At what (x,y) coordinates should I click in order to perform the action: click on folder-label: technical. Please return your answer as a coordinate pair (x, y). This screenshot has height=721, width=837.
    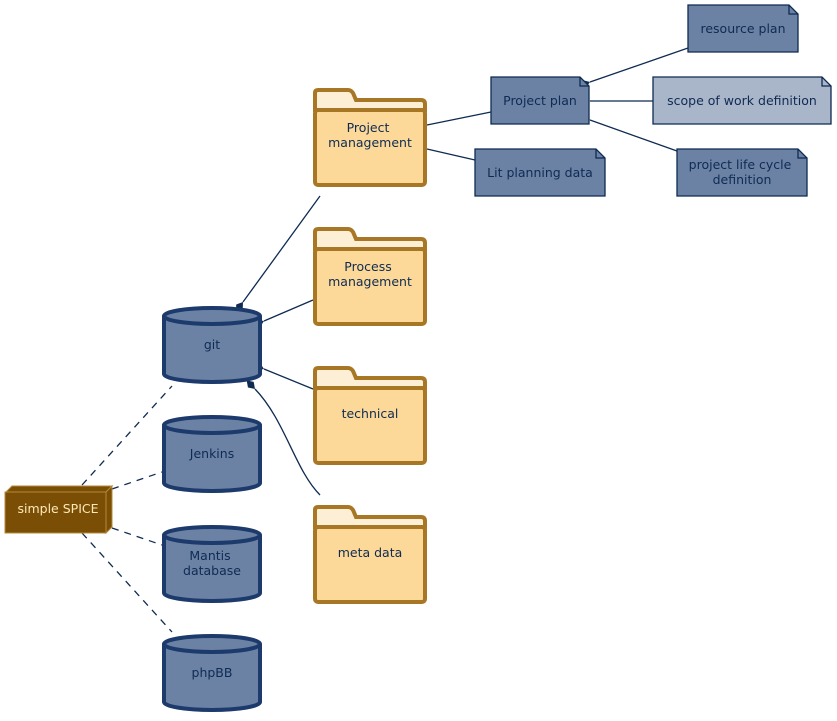
    Looking at the image, I should click on (370, 413).